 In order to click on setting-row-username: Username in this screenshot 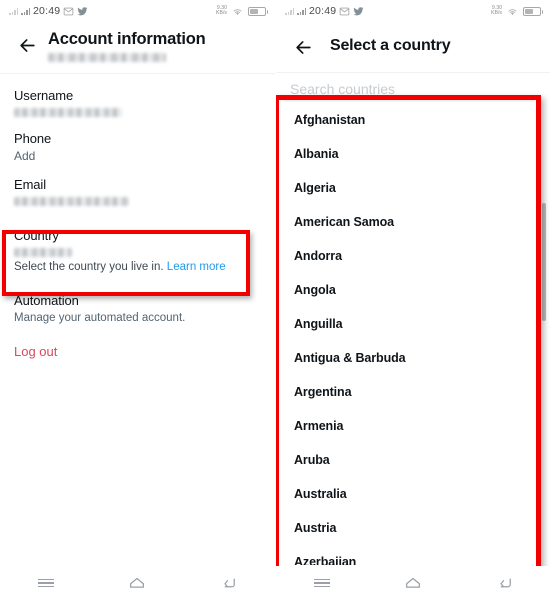, I will do `click(137, 95)`.